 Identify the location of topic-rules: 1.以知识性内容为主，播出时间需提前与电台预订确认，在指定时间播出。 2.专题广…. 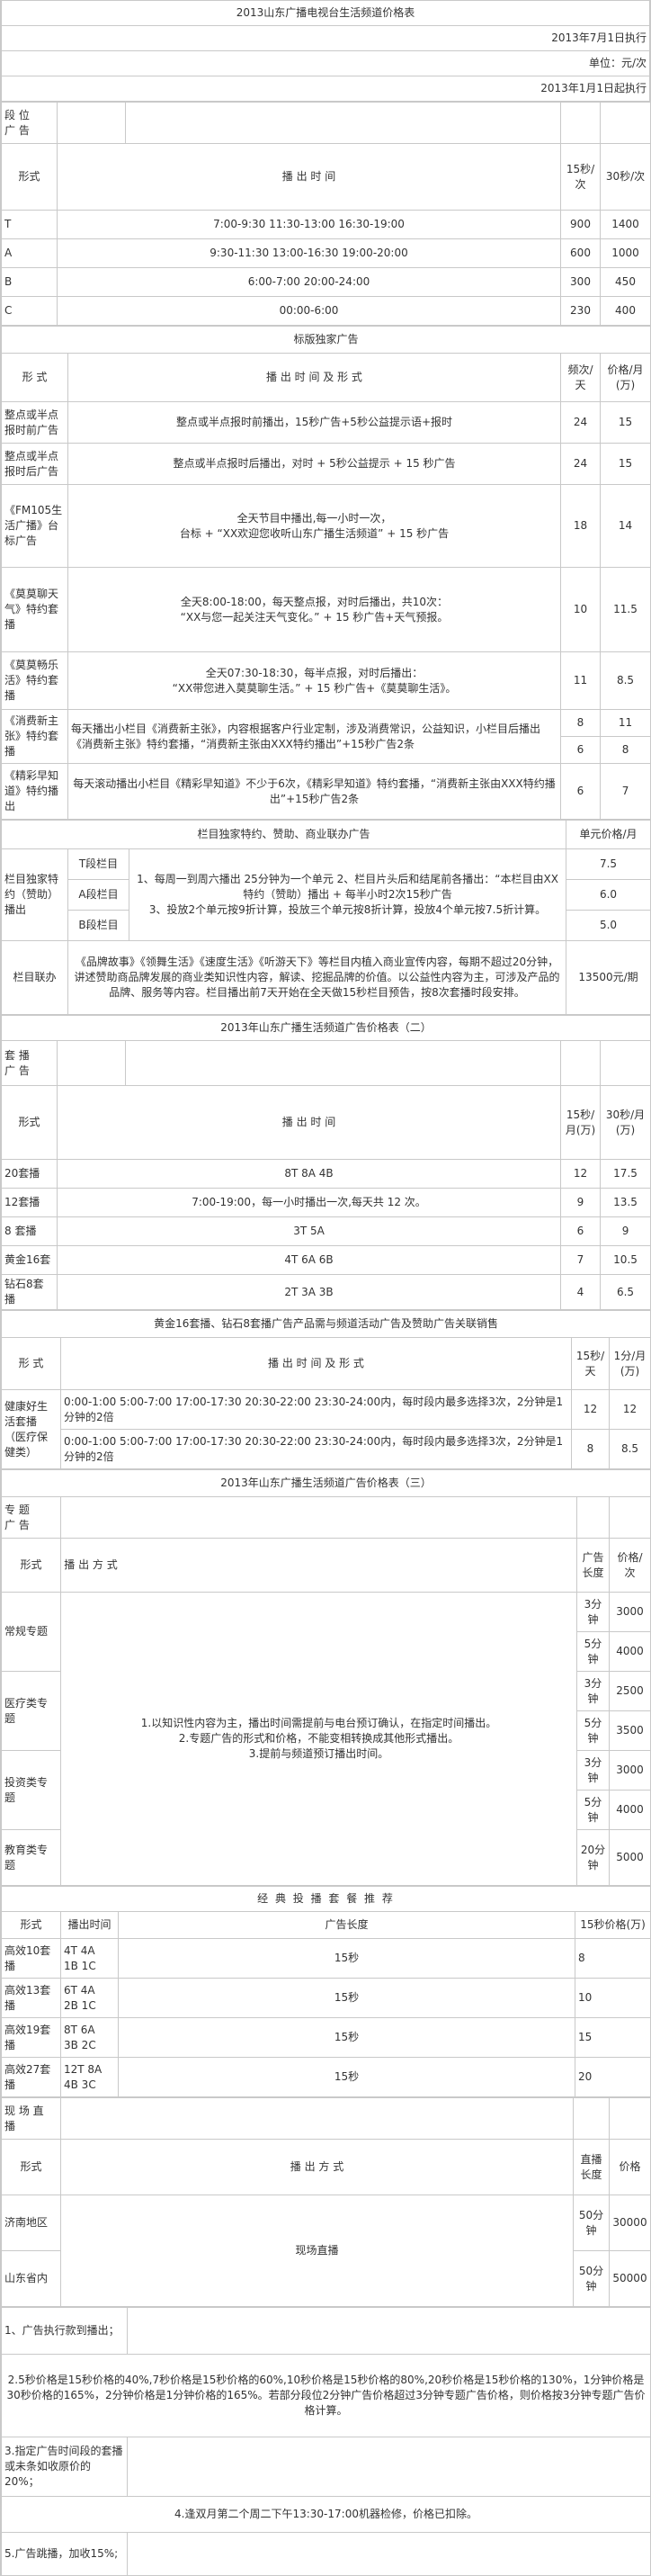
(318, 1739).